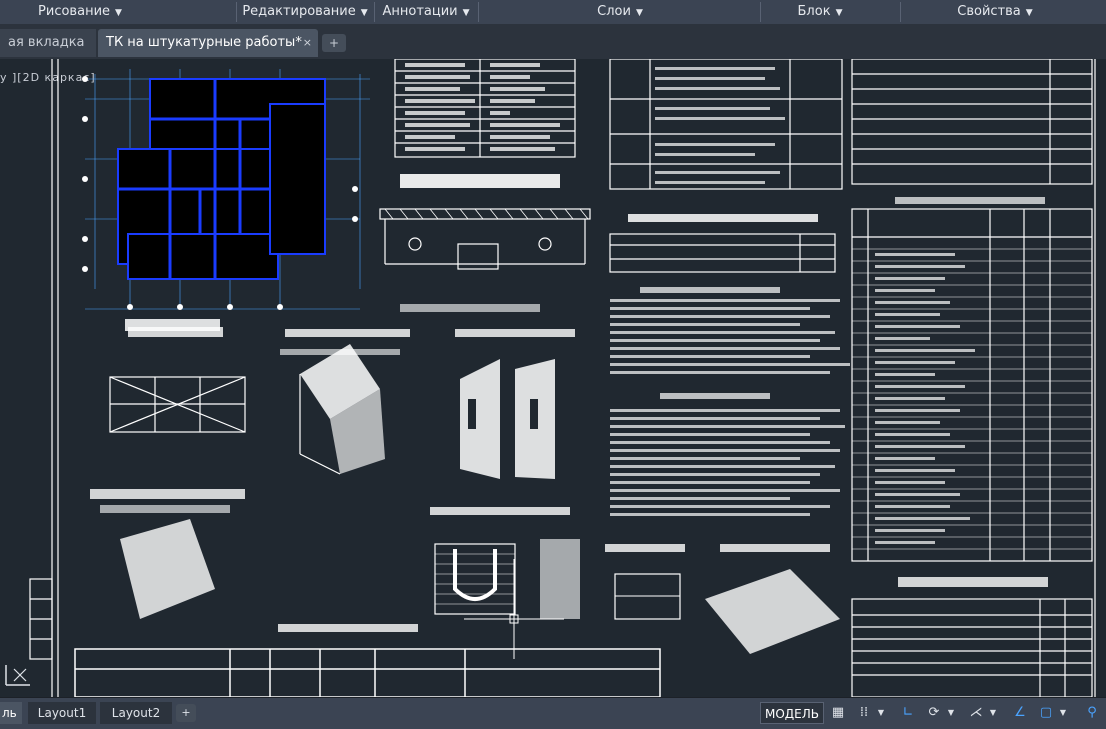 Image resolution: width=1106 pixels, height=729 pixels. What do you see at coordinates (820, 12) in the screenshot?
I see `ribbon-panel-block: Блок ▼` at bounding box center [820, 12].